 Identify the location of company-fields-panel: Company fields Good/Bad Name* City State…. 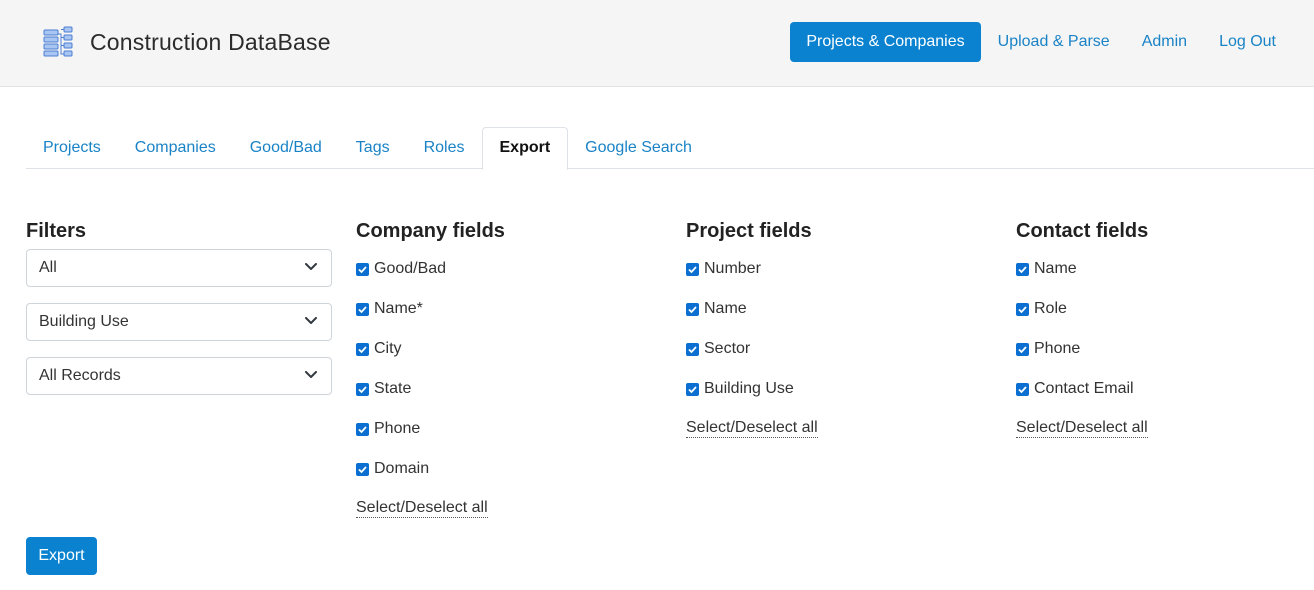
(430, 368).